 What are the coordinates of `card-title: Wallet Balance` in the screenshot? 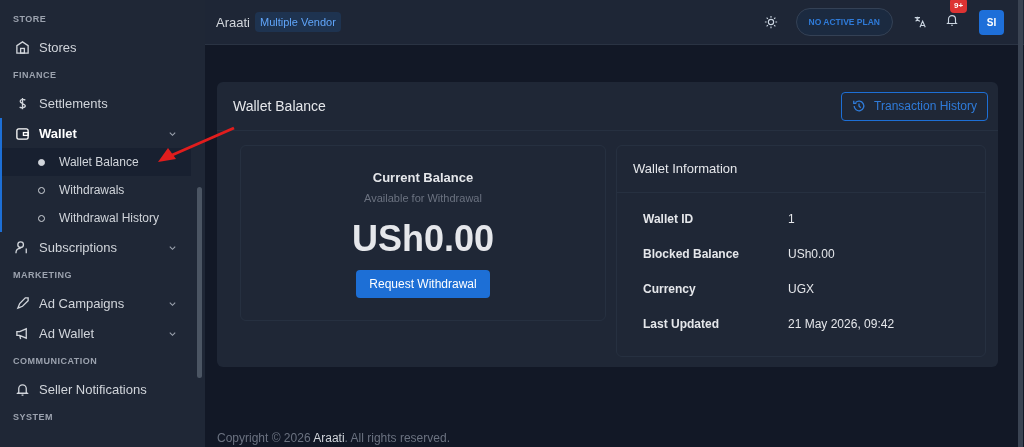 It's located at (279, 106).